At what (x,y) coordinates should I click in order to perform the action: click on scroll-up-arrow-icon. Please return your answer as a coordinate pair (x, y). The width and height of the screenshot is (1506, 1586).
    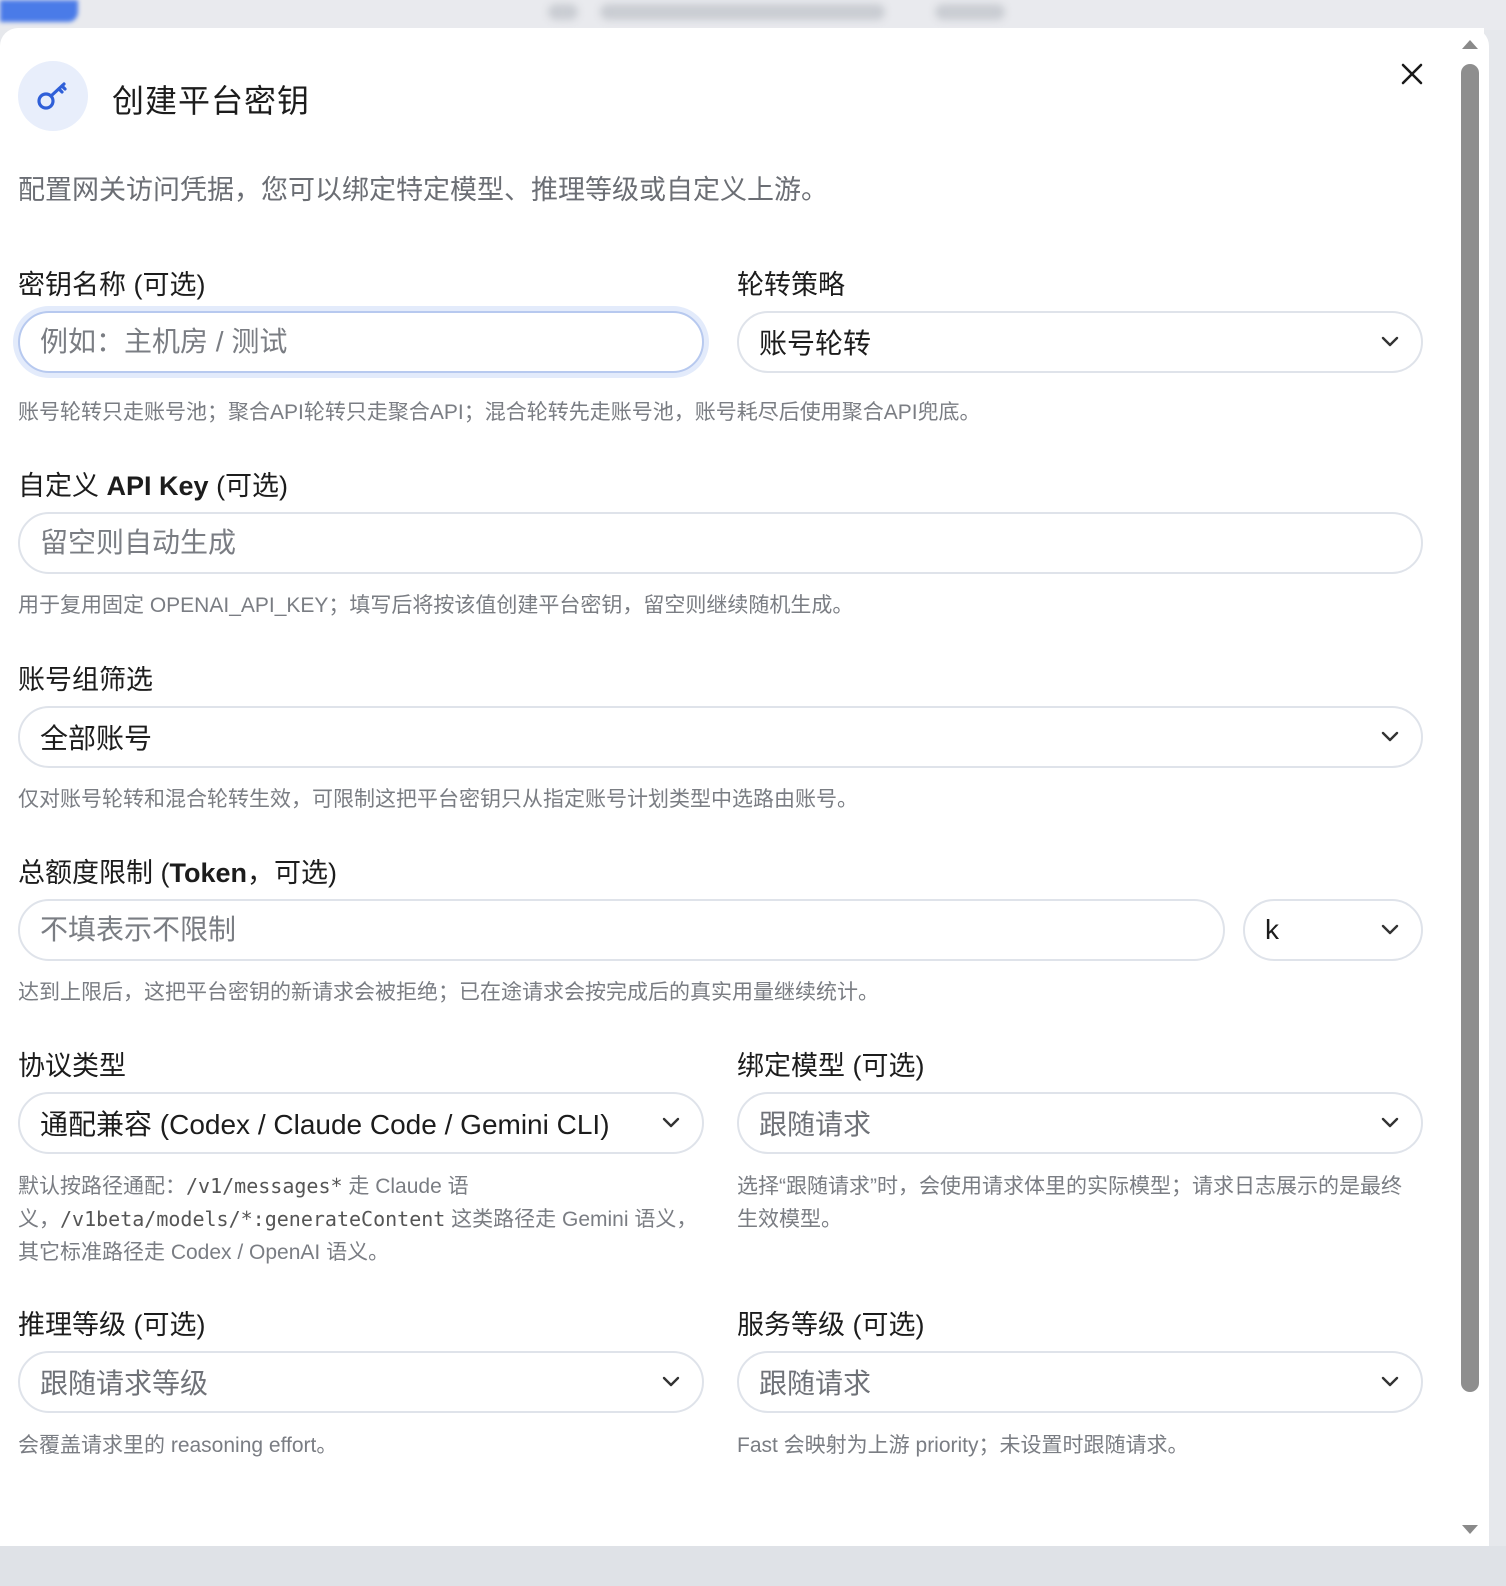
    Looking at the image, I should click on (1470, 44).